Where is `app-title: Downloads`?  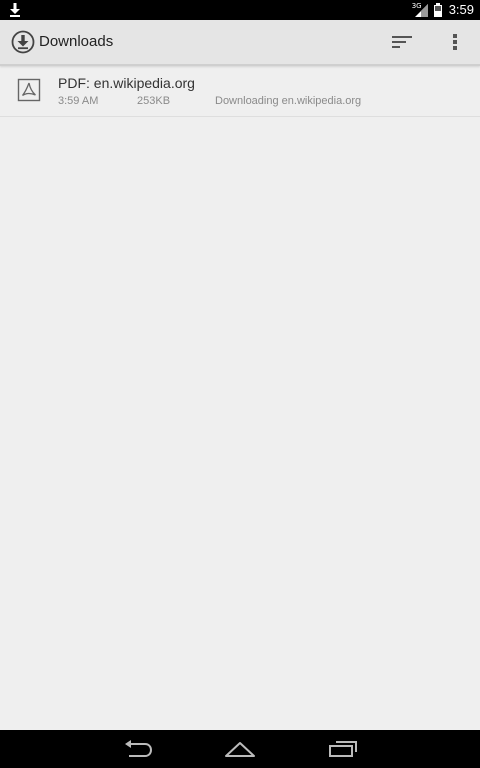 app-title: Downloads is located at coordinates (76, 41).